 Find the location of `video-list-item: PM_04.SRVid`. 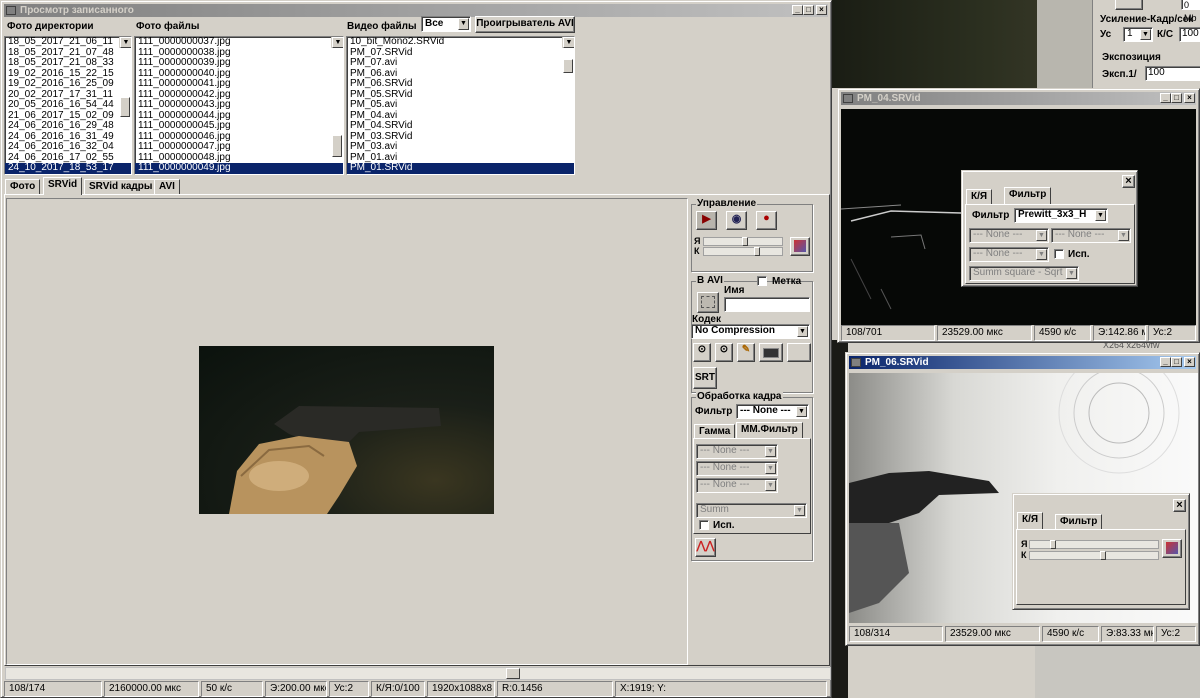

video-list-item: PM_04.SRVid is located at coordinates (462, 126).